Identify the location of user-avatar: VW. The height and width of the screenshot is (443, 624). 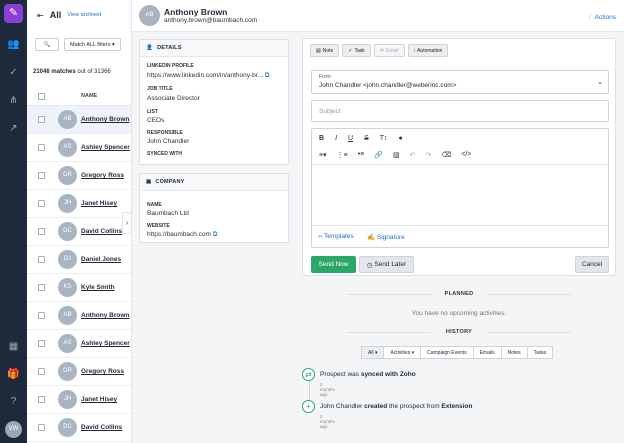
(13, 429).